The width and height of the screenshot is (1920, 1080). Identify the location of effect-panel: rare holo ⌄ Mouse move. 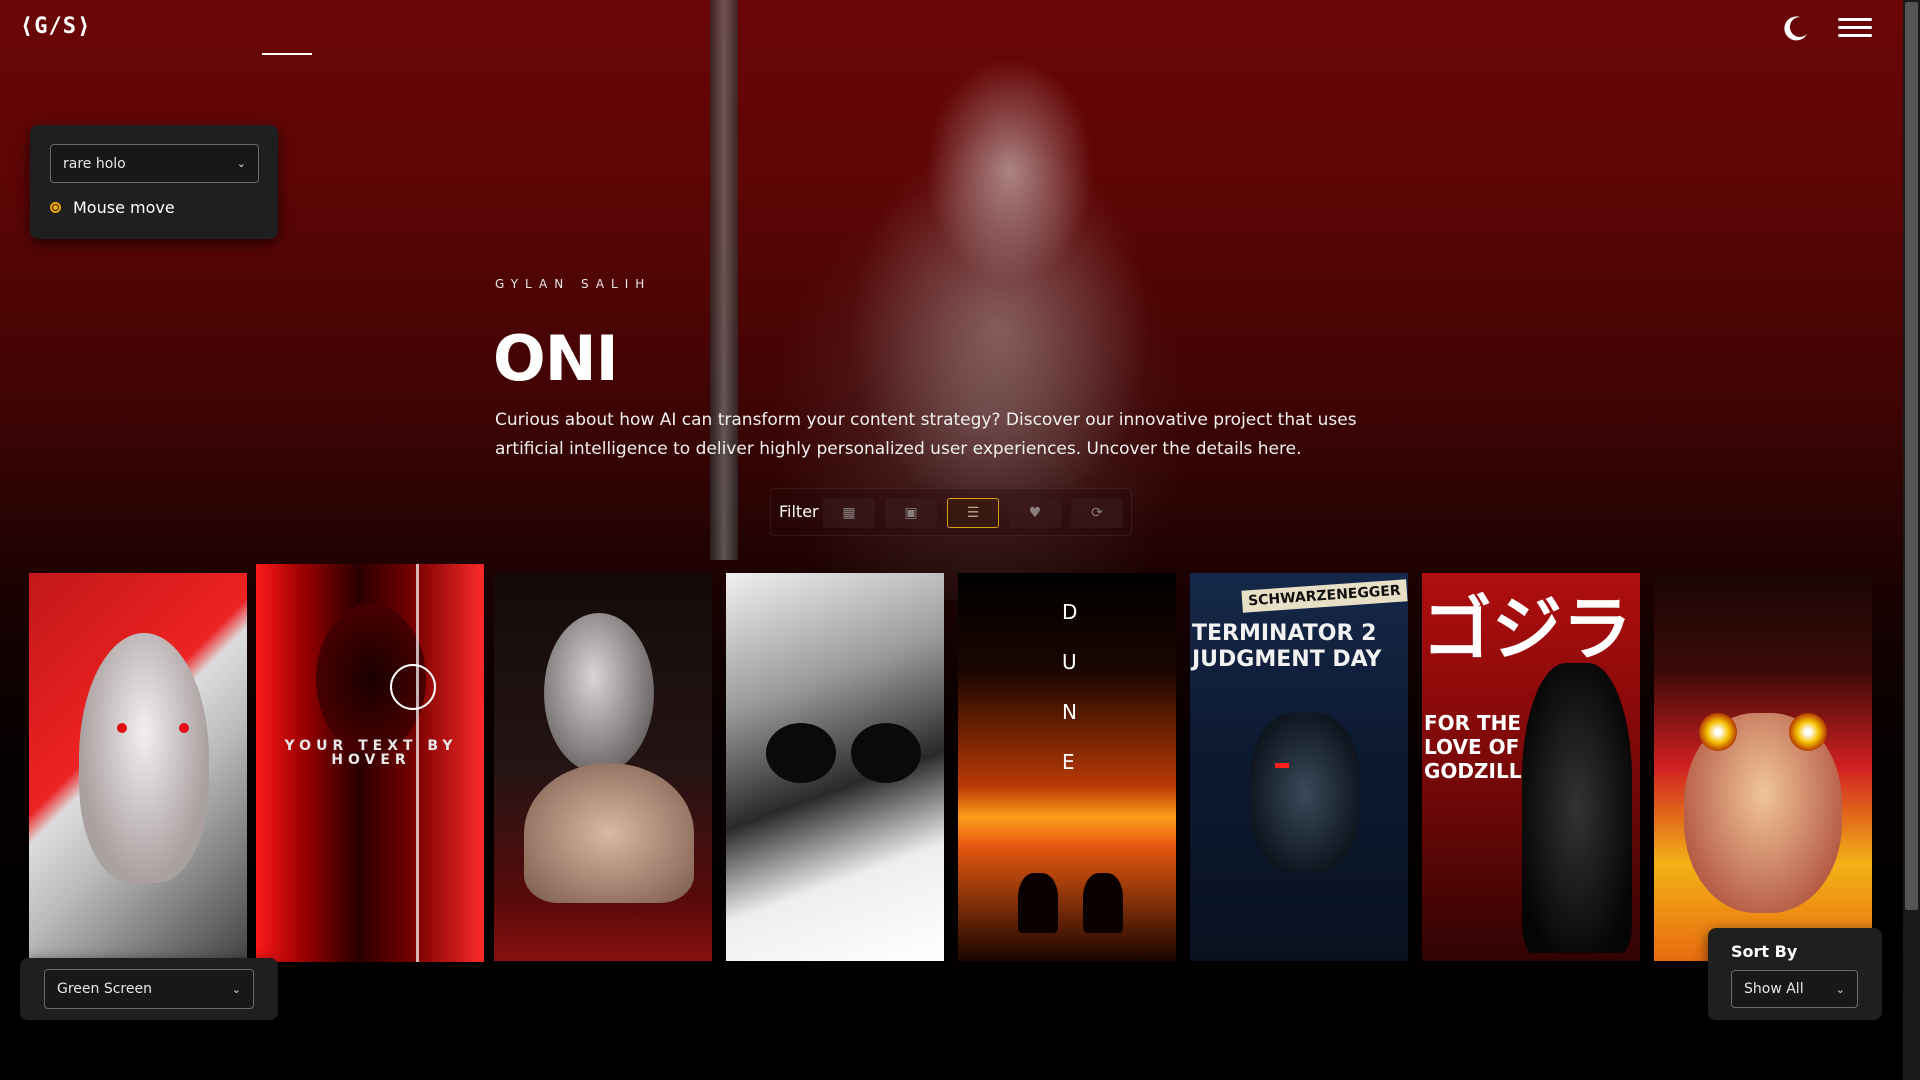
(154, 182).